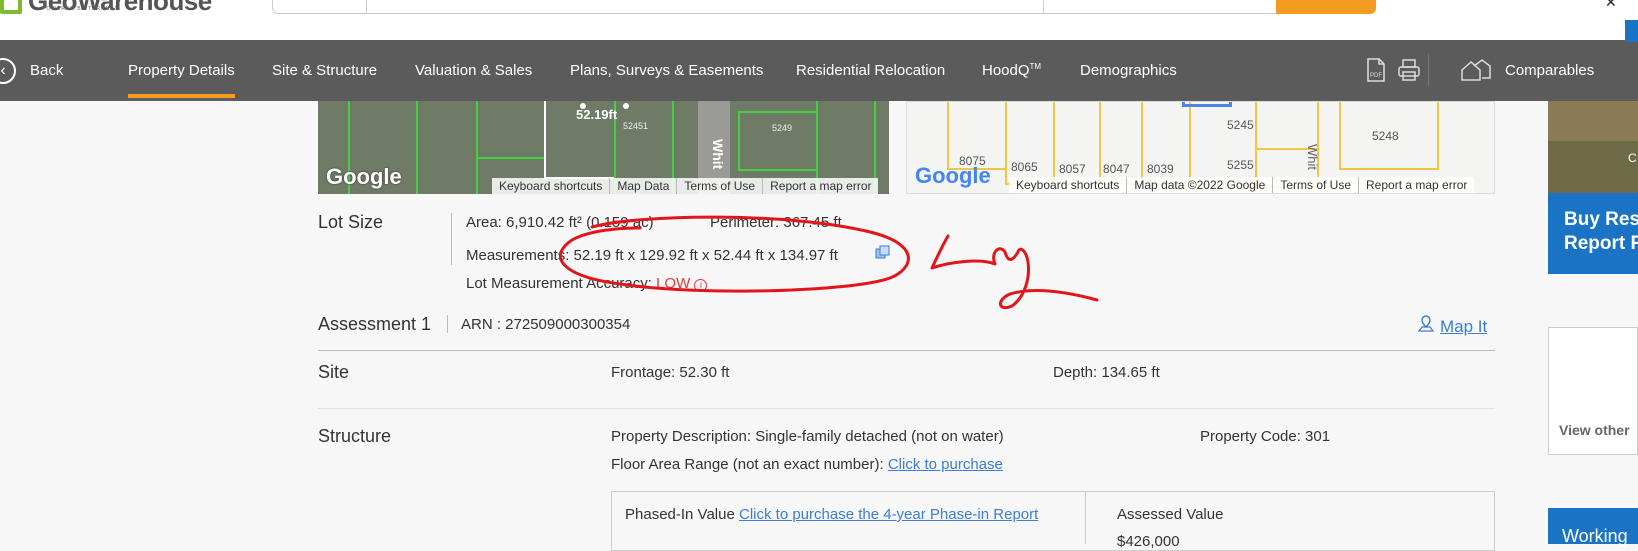  What do you see at coordinates (1385, 136) in the screenshot?
I see `parcel-number: 5248` at bounding box center [1385, 136].